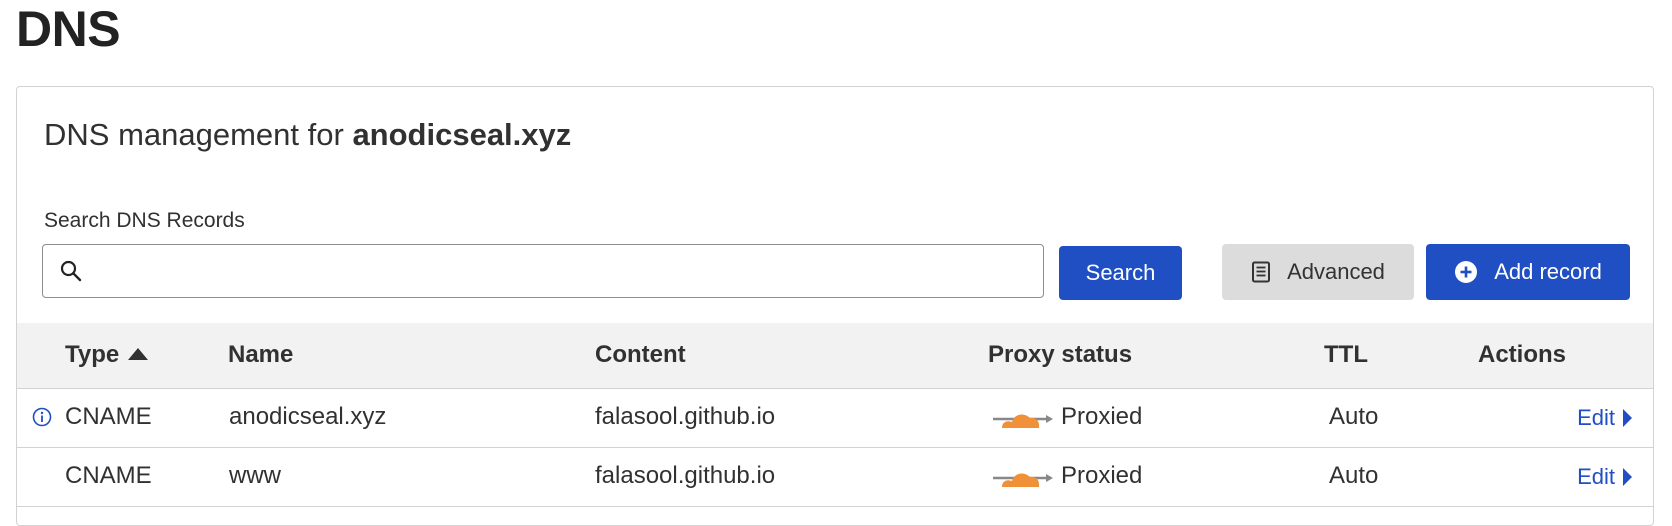  I want to click on search-button-label: Search, so click(1120, 272).